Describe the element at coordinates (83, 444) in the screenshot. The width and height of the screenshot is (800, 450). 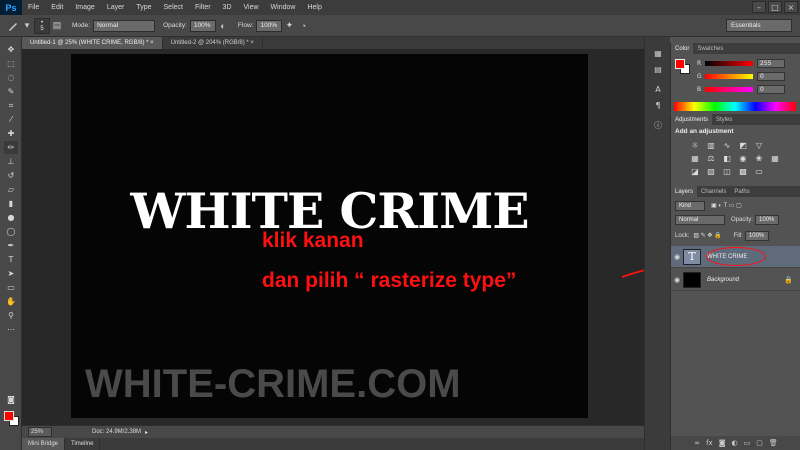
I see `tab-timeline: Timeline` at that location.